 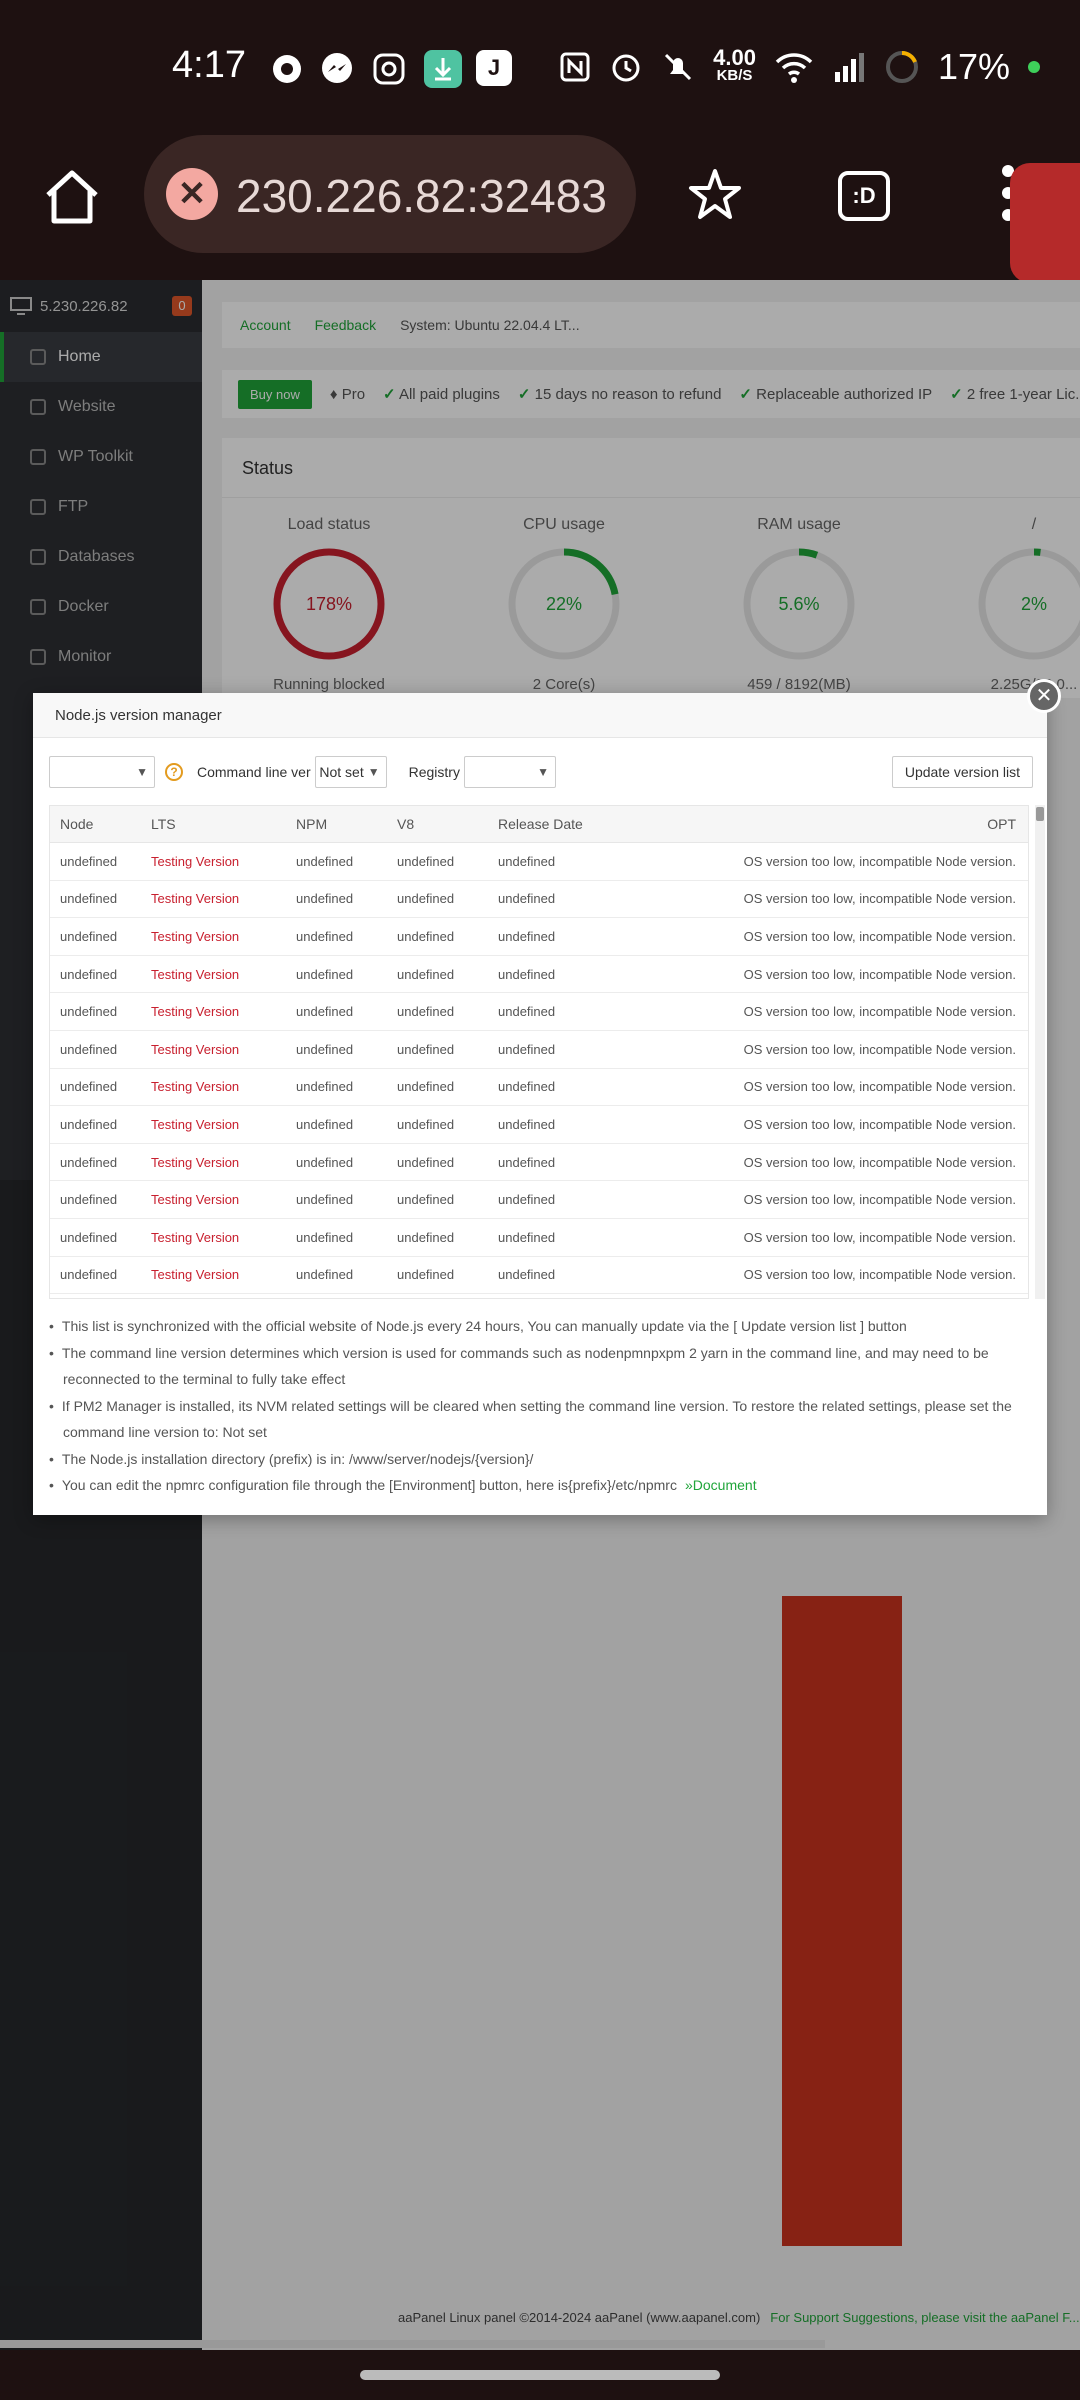 What do you see at coordinates (192, 194) in the screenshot?
I see `not-secure-icon: ✕` at bounding box center [192, 194].